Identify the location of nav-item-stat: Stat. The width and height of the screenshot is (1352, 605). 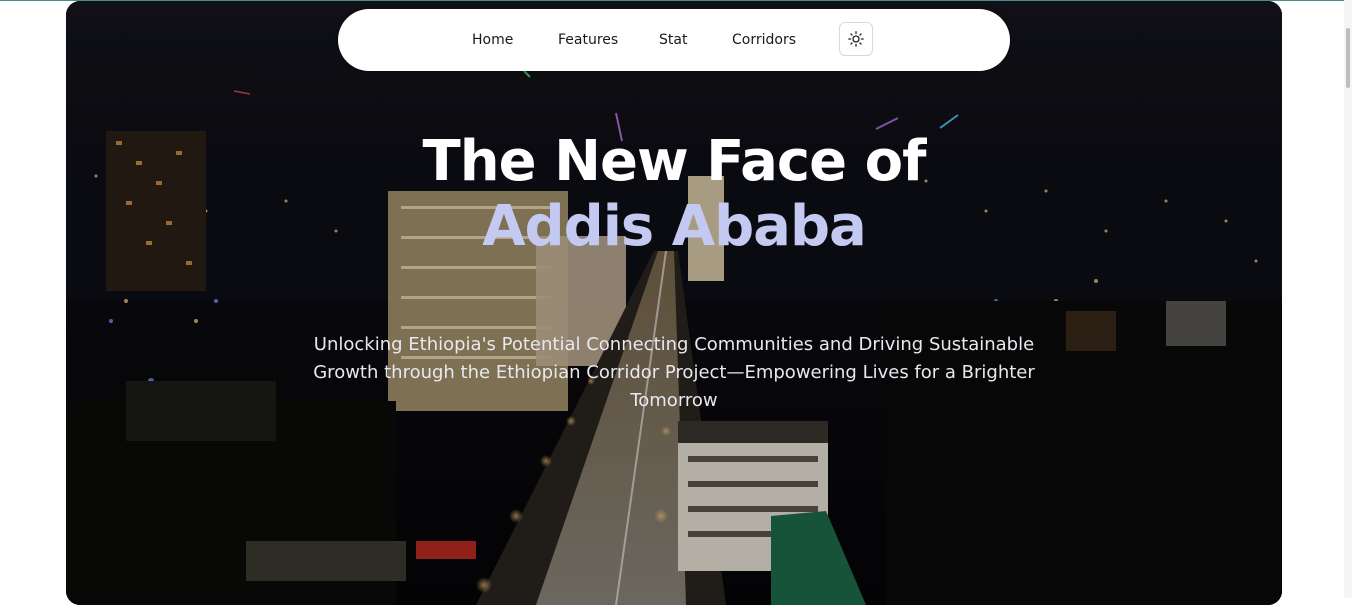
(673, 40).